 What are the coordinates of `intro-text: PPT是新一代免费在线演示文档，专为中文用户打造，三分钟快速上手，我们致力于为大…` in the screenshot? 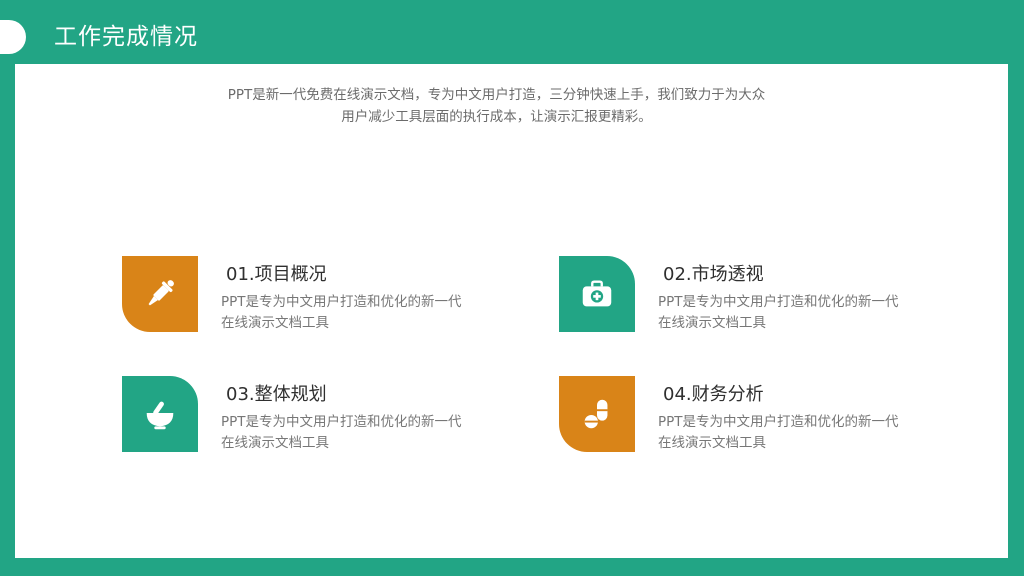 It's located at (496, 106).